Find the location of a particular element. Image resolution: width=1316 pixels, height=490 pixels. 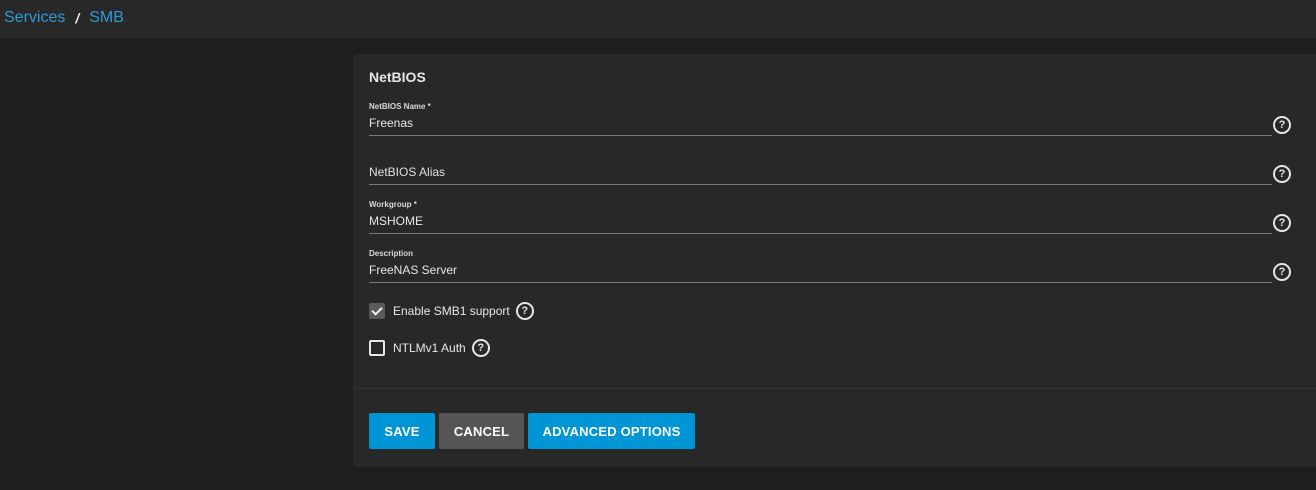

description-field: Description FreeNAS Server is located at coordinates (820, 267).